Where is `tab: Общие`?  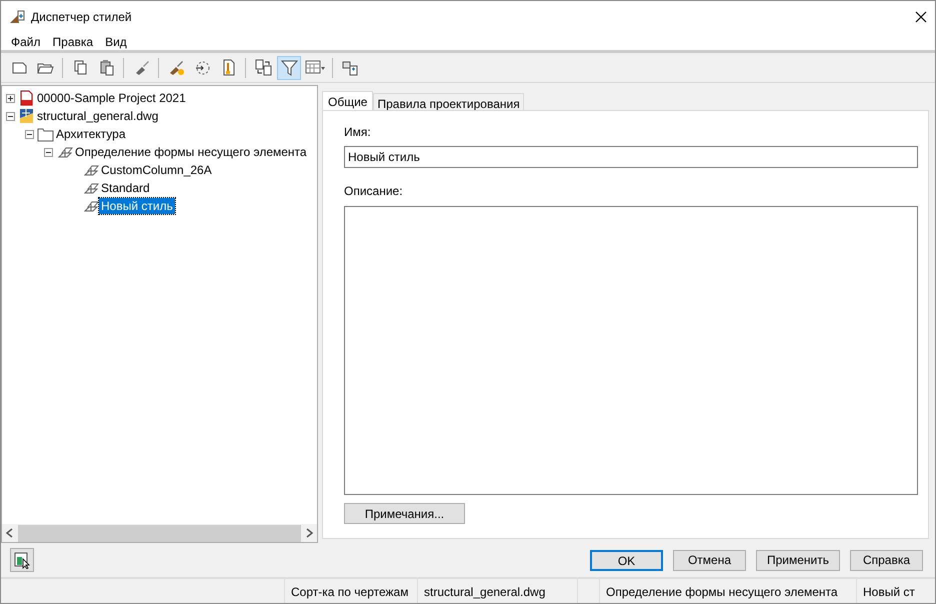
tab: Общие is located at coordinates (348, 100).